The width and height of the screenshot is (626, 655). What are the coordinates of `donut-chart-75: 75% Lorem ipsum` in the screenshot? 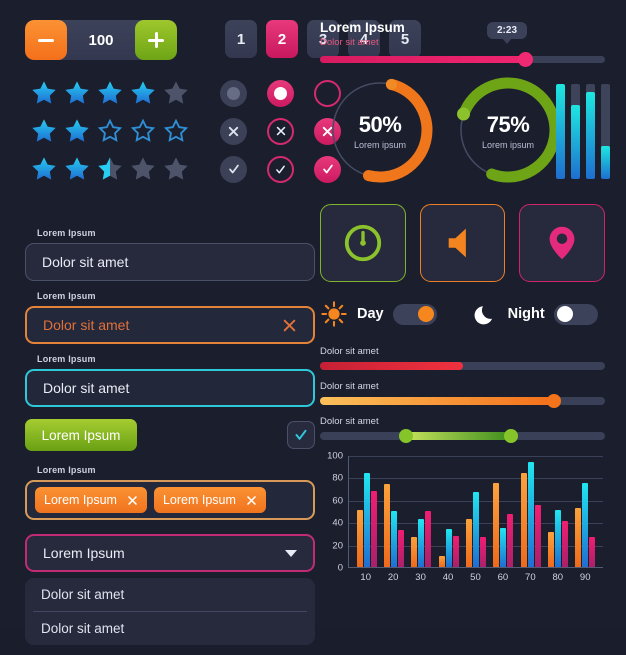 It's located at (508, 132).